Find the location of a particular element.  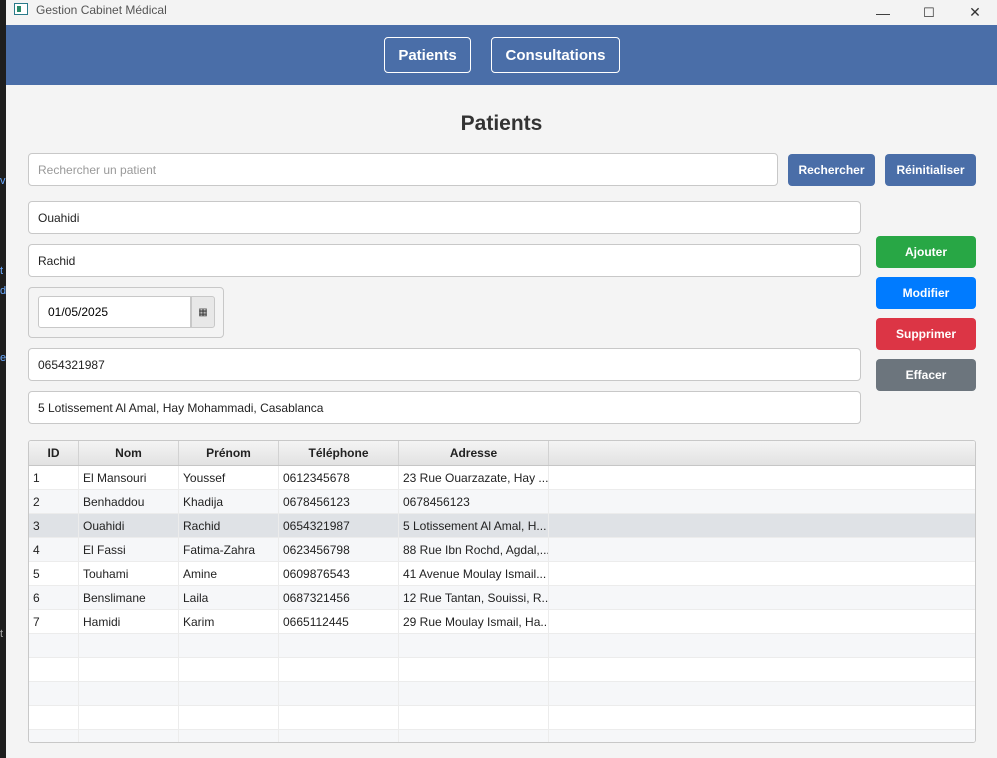

date-picker-container: 01/05/2025 ▦ is located at coordinates (126, 312).